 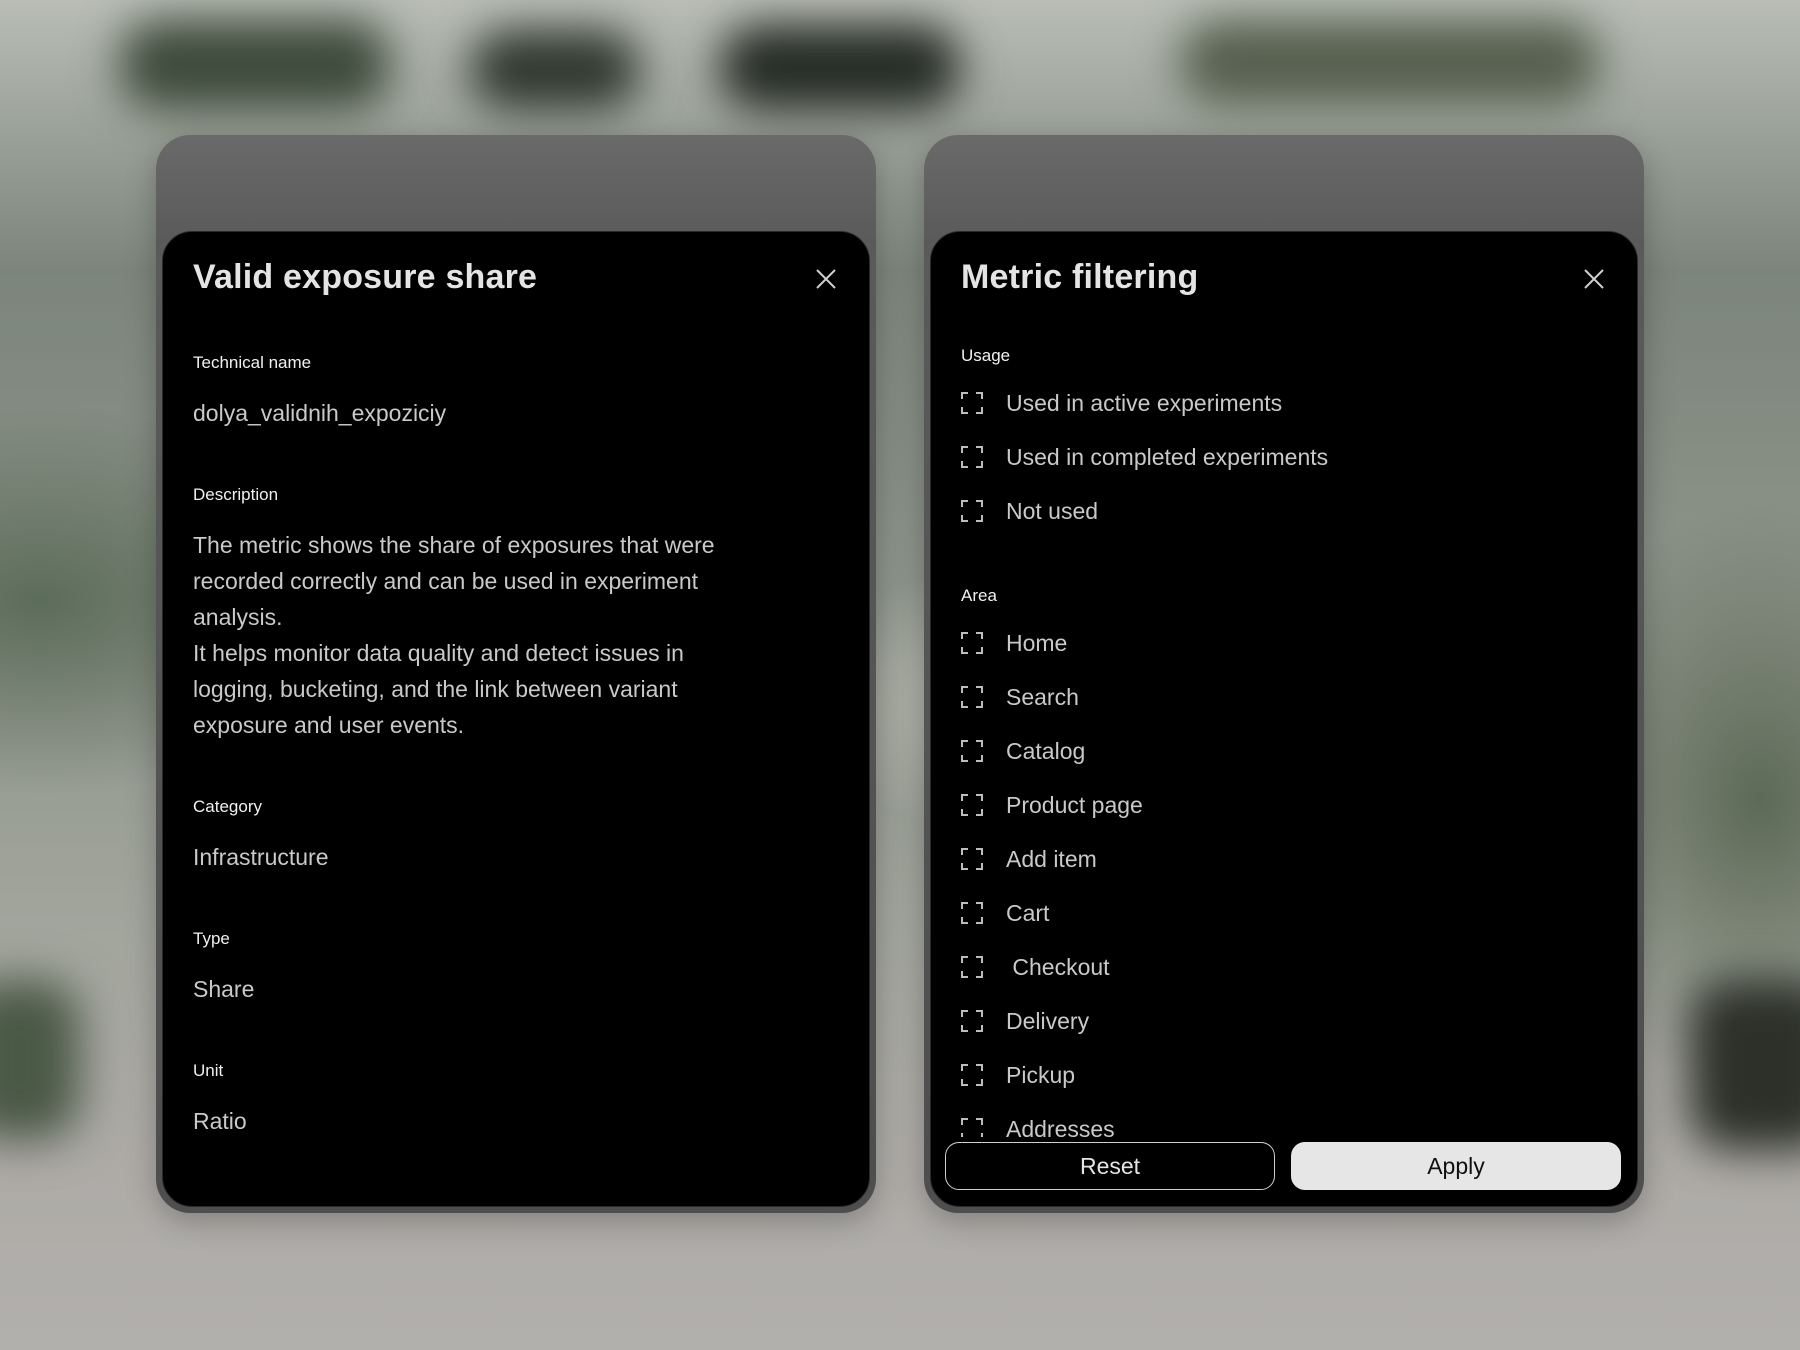 I want to click on option-label: Home, so click(x=1037, y=642).